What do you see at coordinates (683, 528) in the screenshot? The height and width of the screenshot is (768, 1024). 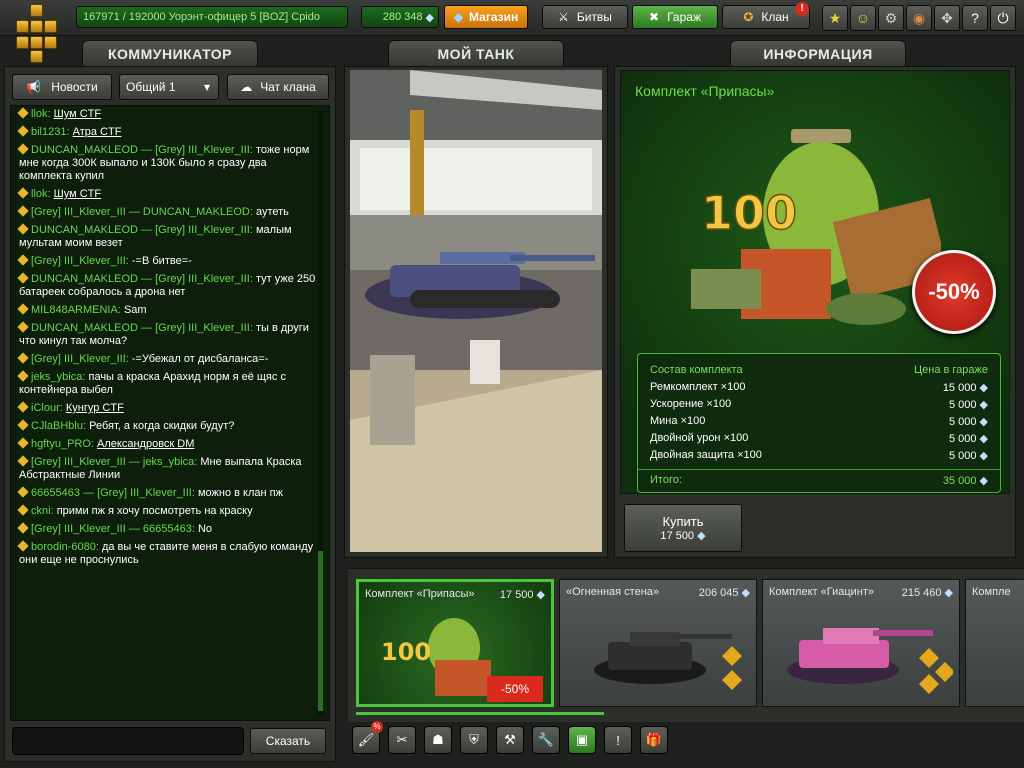 I see `buy-button: Купить 17 500 ◆` at bounding box center [683, 528].